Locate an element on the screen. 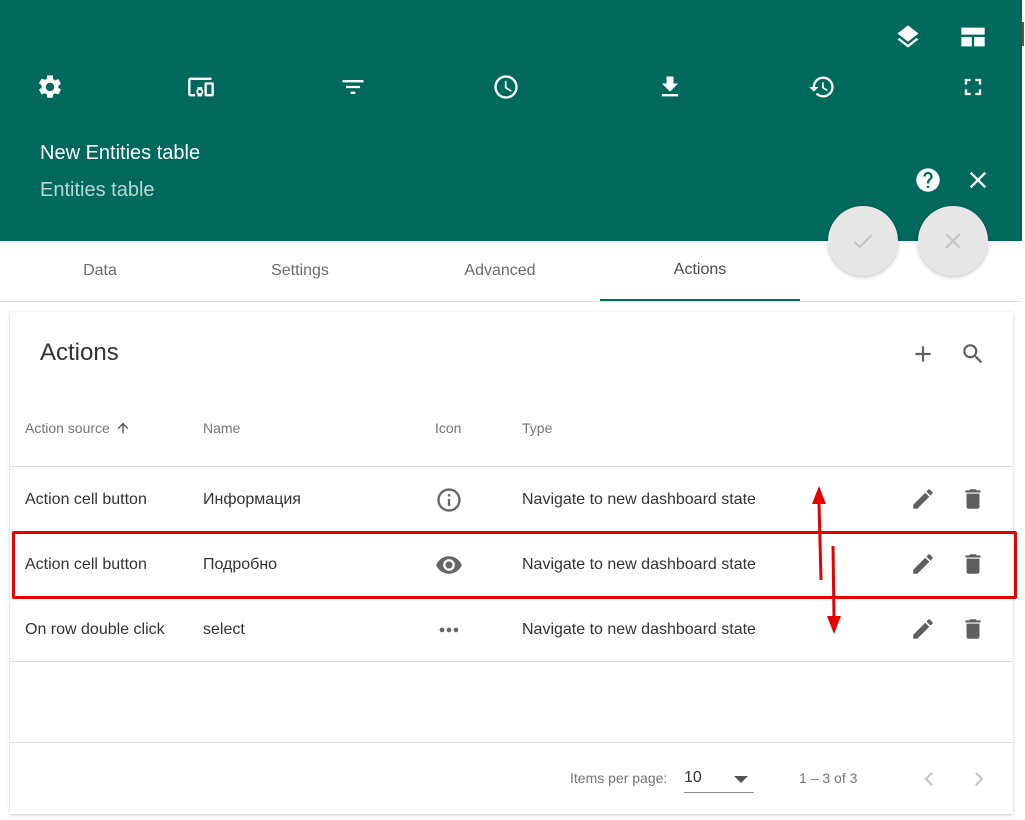 This screenshot has height=820, width=1025. search-icon is located at coordinates (973, 354).